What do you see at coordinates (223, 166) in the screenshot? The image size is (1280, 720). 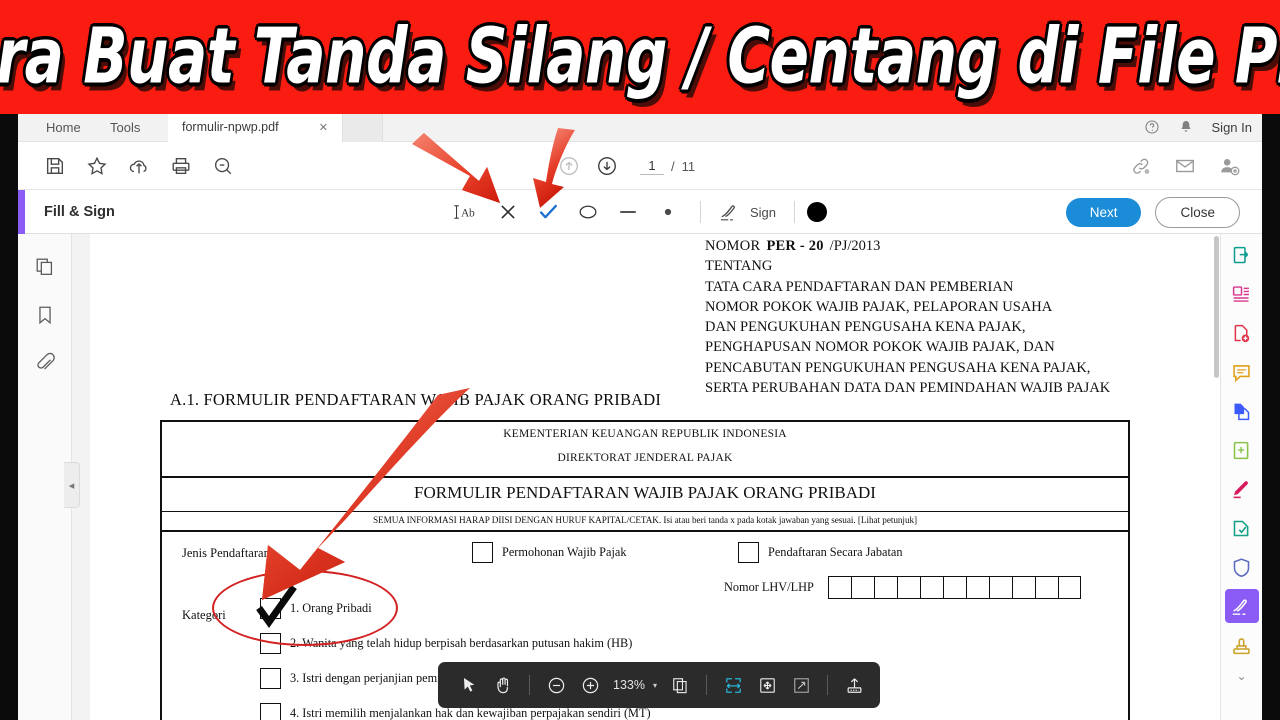 I see `search-icon` at bounding box center [223, 166].